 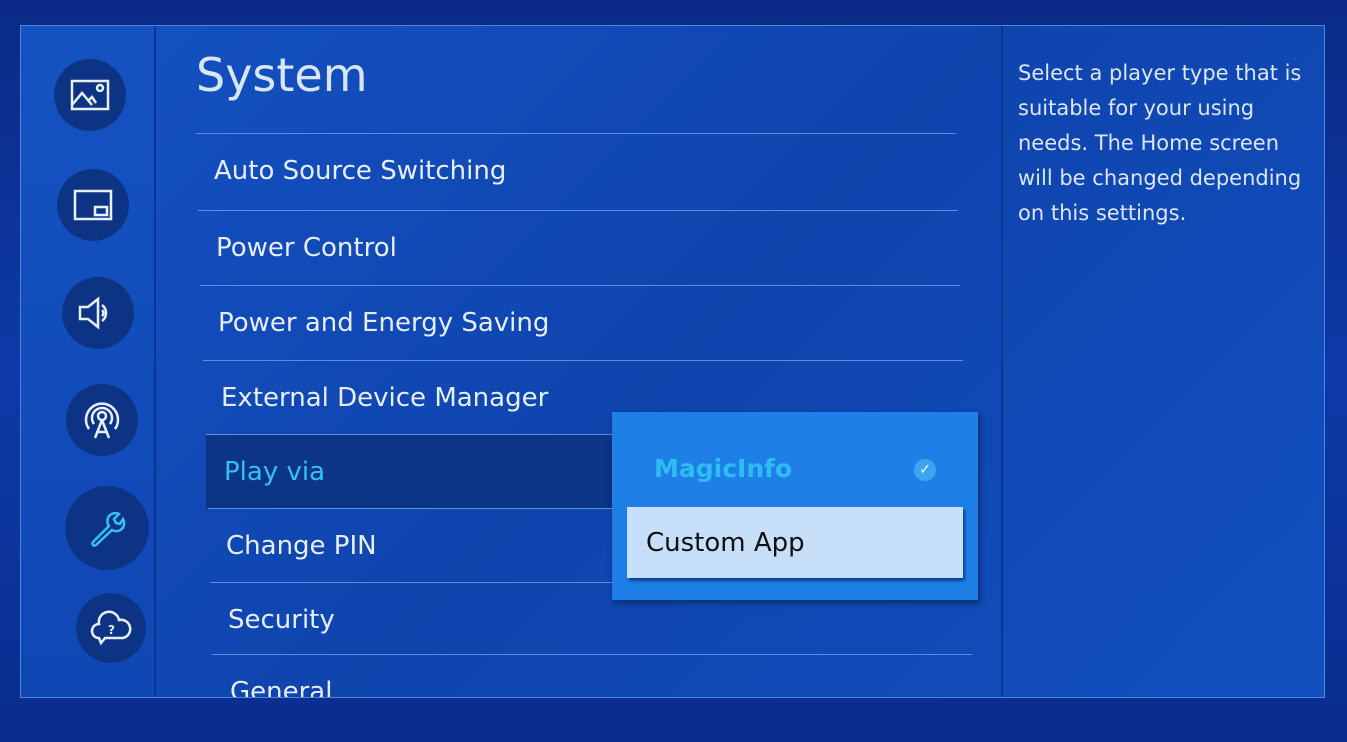 What do you see at coordinates (576, 170) in the screenshot?
I see `menu-item-auto-source-switching: Auto Source Switching` at bounding box center [576, 170].